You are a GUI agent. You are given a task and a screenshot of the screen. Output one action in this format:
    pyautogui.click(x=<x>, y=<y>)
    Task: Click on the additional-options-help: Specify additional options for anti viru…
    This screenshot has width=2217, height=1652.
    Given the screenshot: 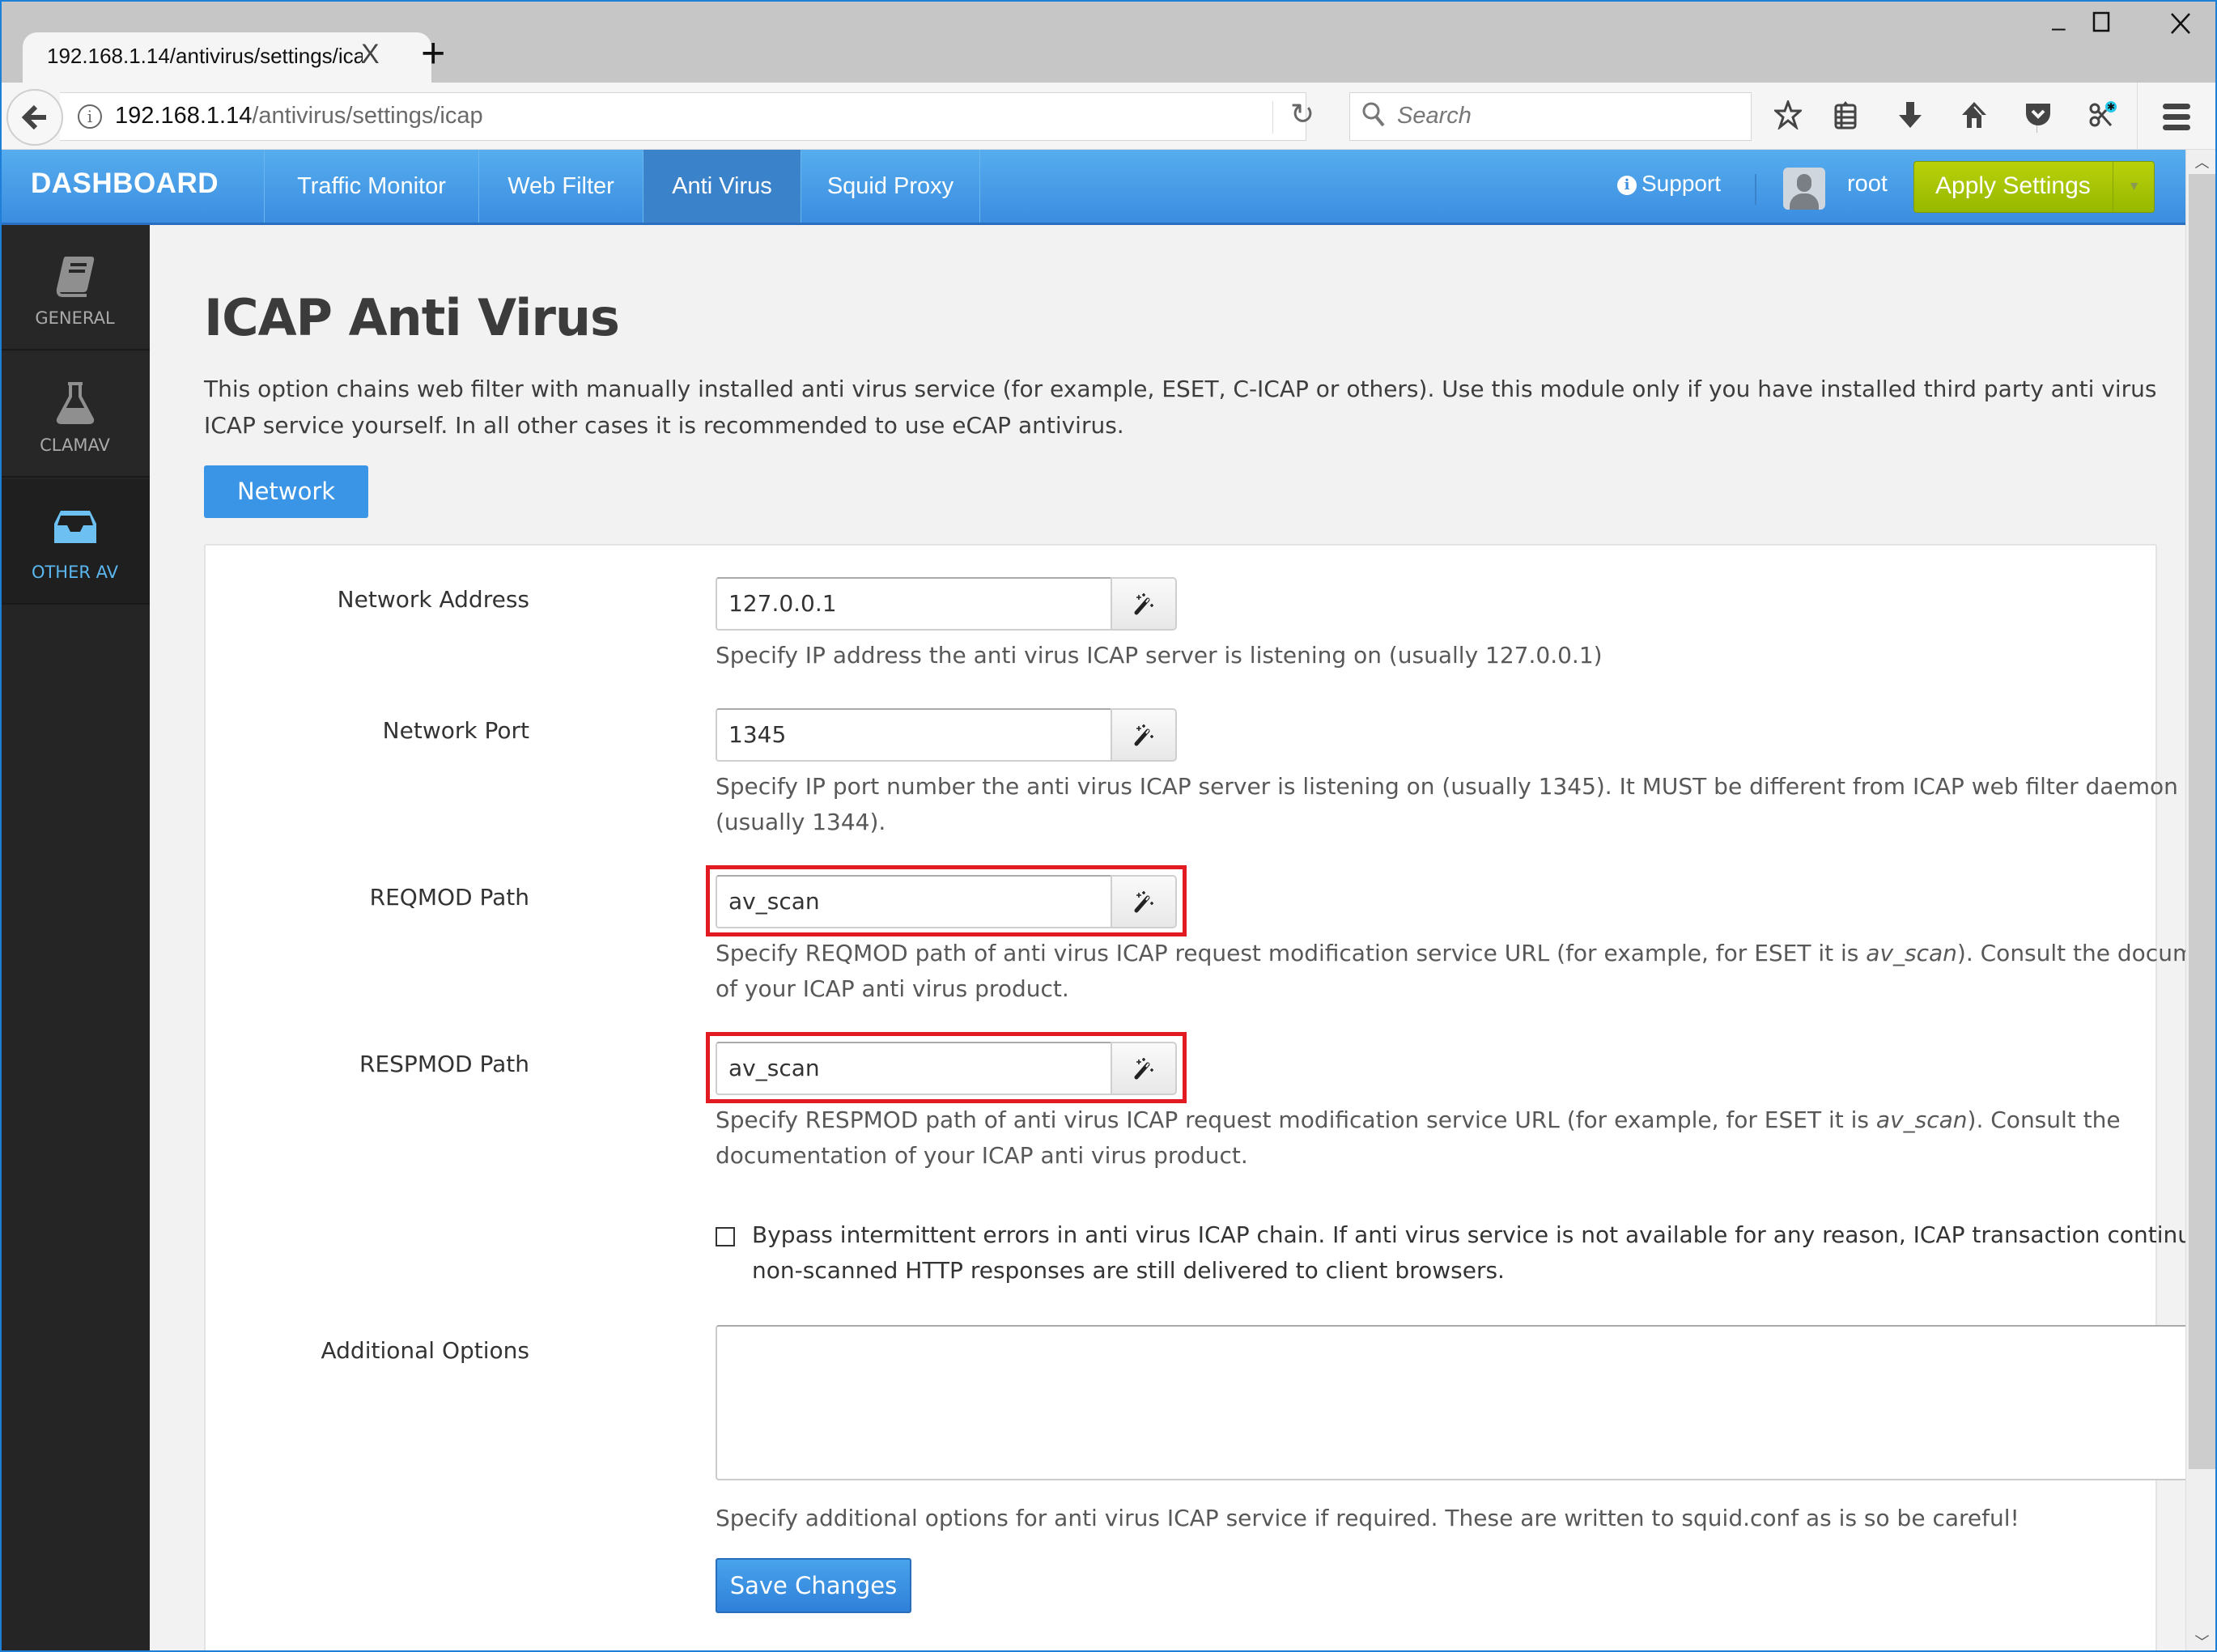 What is the action you would take?
    pyautogui.click(x=1368, y=1518)
    